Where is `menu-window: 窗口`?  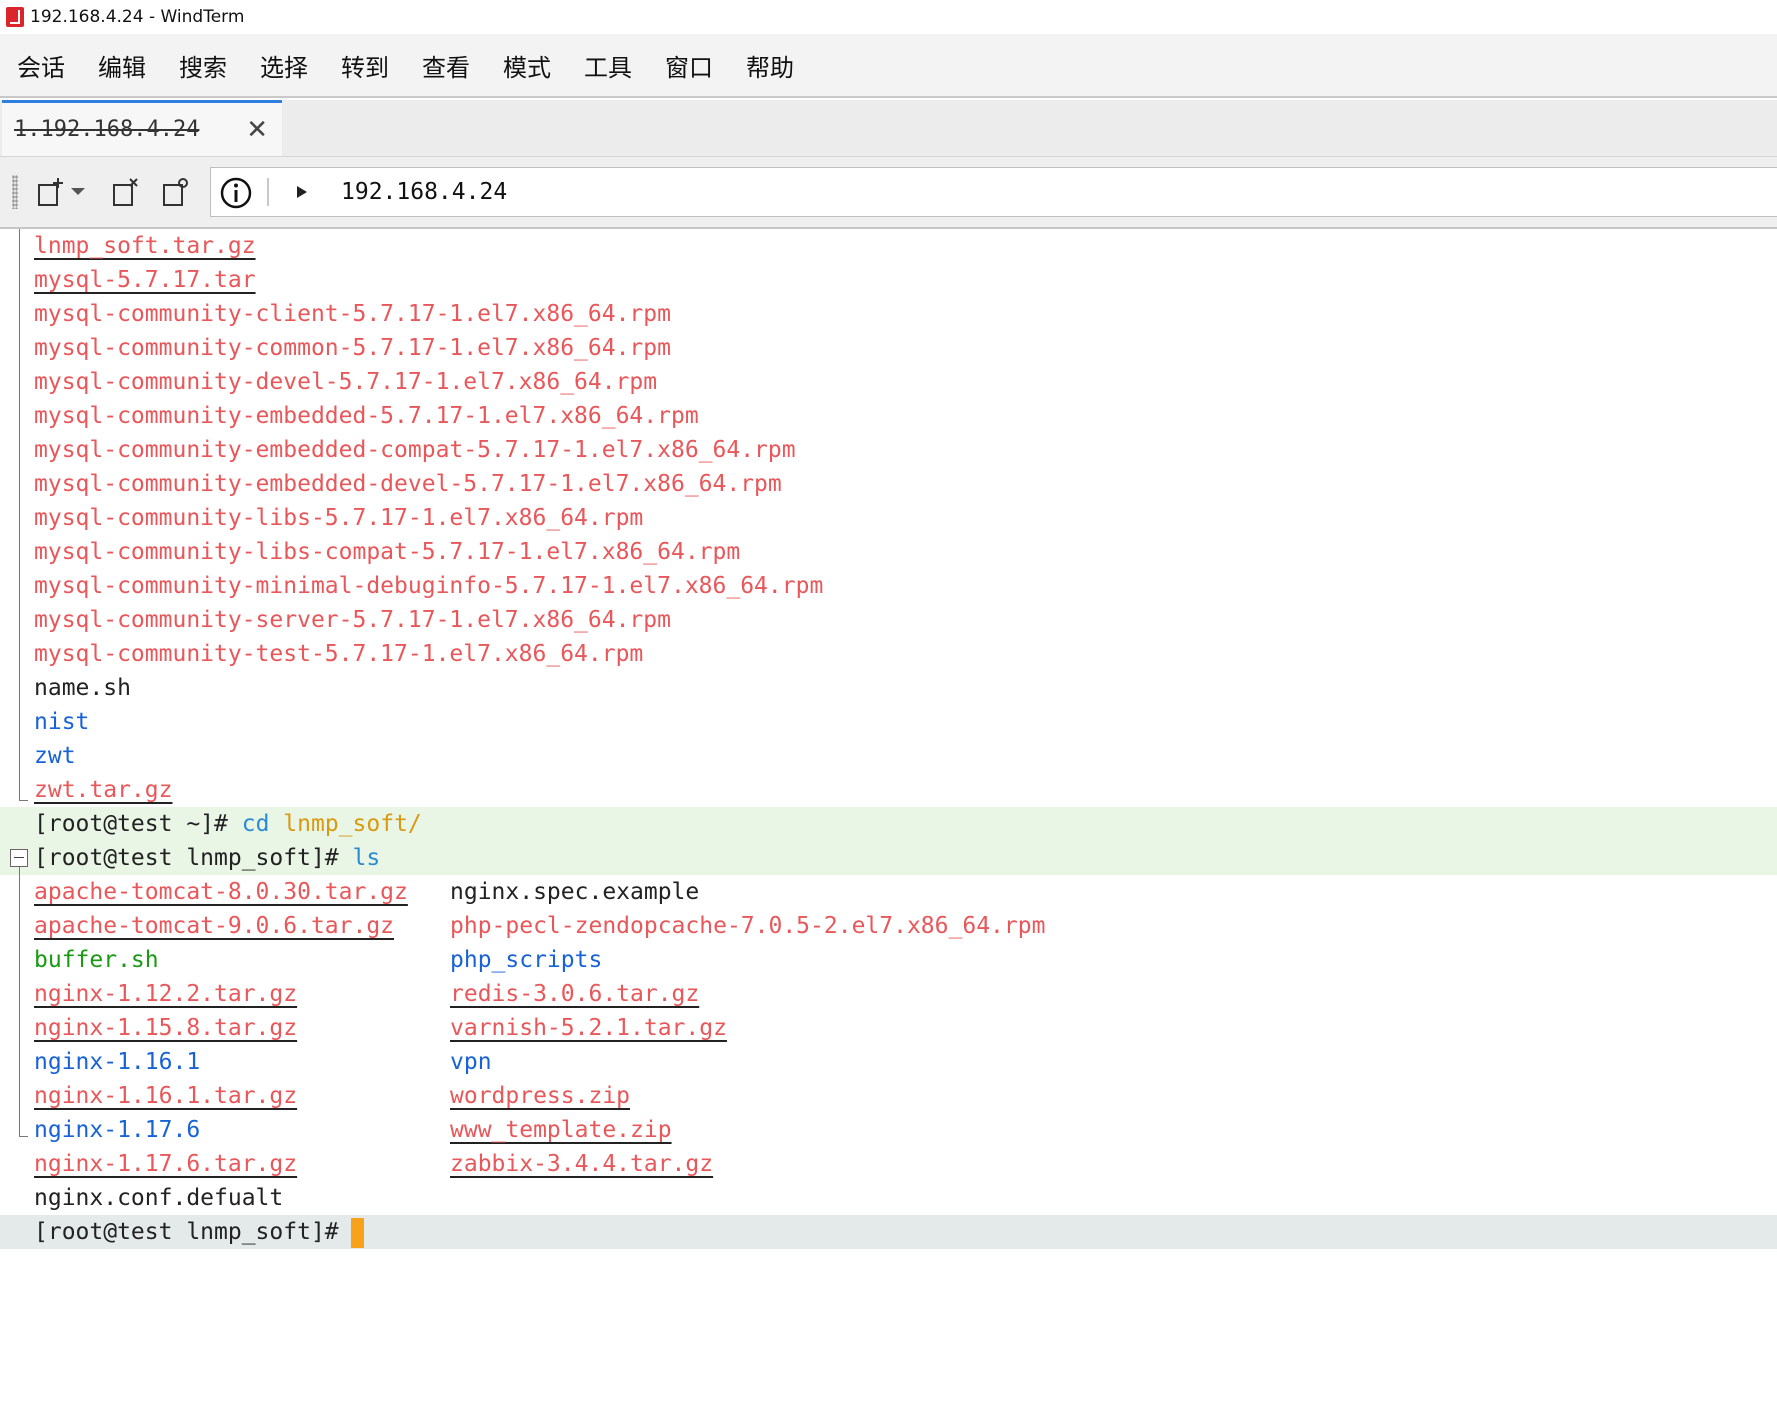 menu-window: 窗口 is located at coordinates (689, 65).